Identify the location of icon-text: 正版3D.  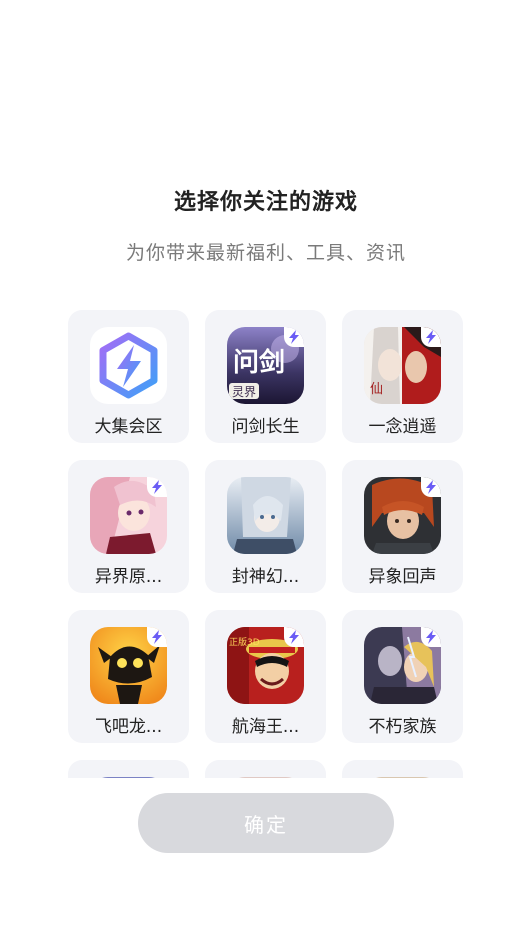
(244, 642).